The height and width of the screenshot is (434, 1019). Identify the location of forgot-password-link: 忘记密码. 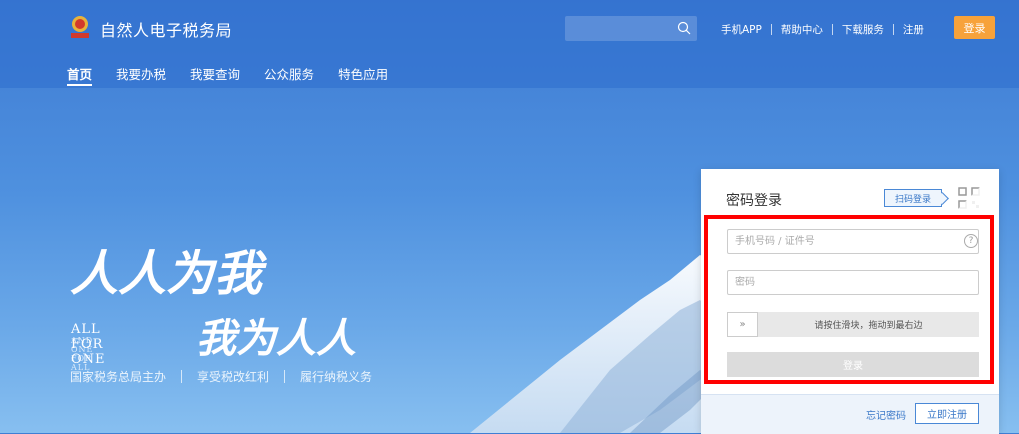
(886, 414).